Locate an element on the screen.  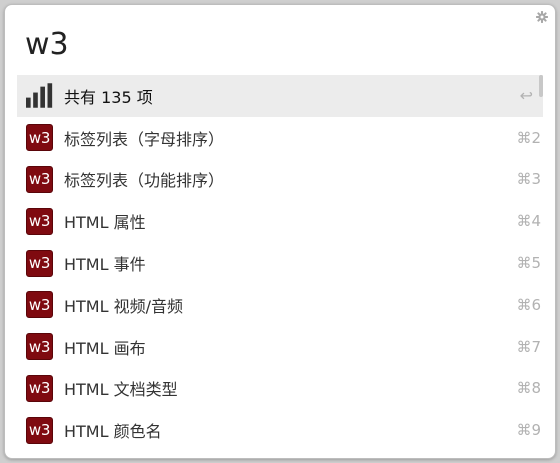
result-row: w3 HTML 文档类型 ⌘8 is located at coordinates (280, 389).